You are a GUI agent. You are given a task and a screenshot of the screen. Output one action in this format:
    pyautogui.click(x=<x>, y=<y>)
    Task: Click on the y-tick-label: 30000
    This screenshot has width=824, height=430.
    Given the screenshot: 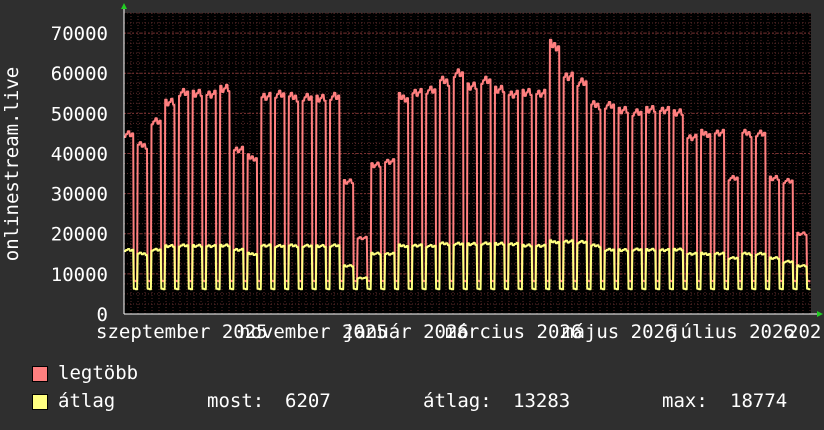 What is the action you would take?
    pyautogui.click(x=79, y=195)
    